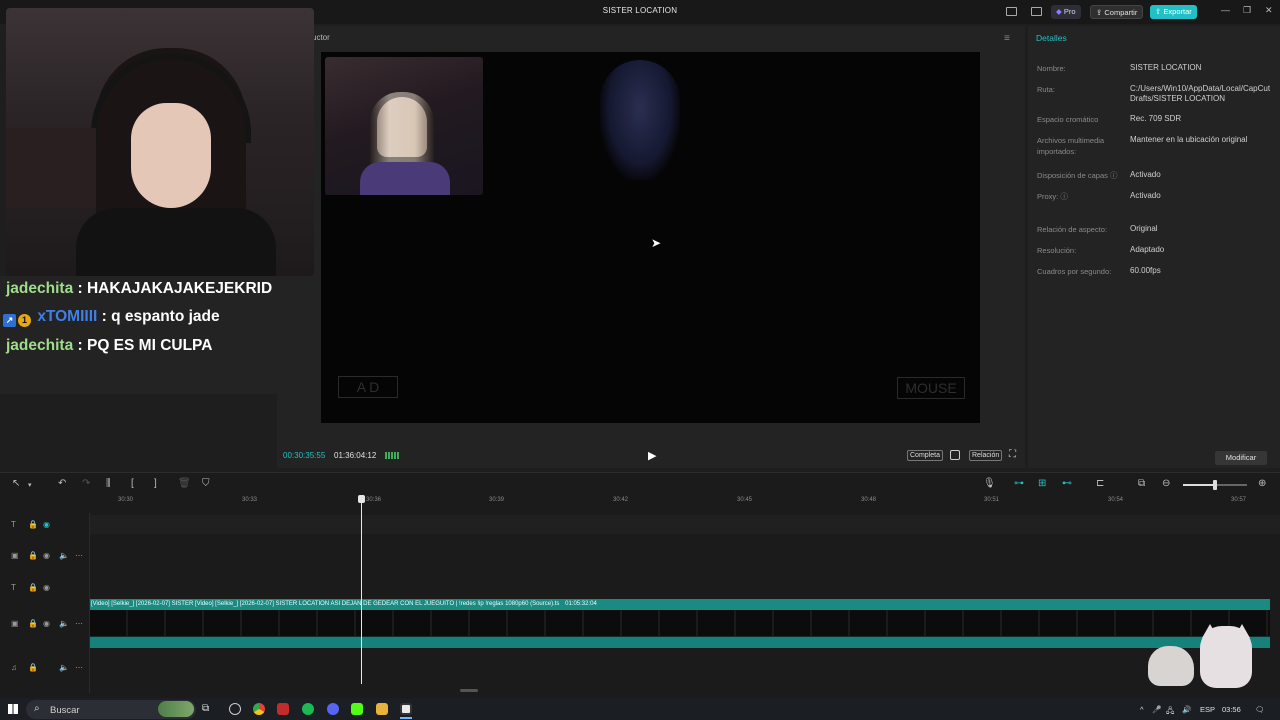  Describe the element at coordinates (1141, 483) in the screenshot. I see `captions-icon: ⧉` at that location.